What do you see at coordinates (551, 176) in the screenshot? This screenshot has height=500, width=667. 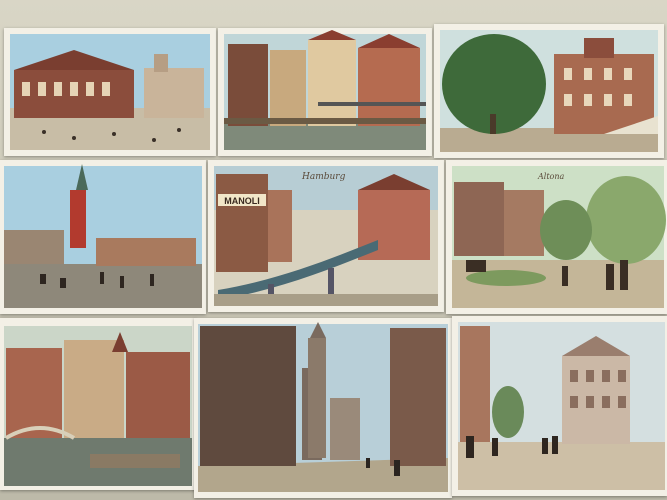 I see `postcard-6-caption: Altona` at bounding box center [551, 176].